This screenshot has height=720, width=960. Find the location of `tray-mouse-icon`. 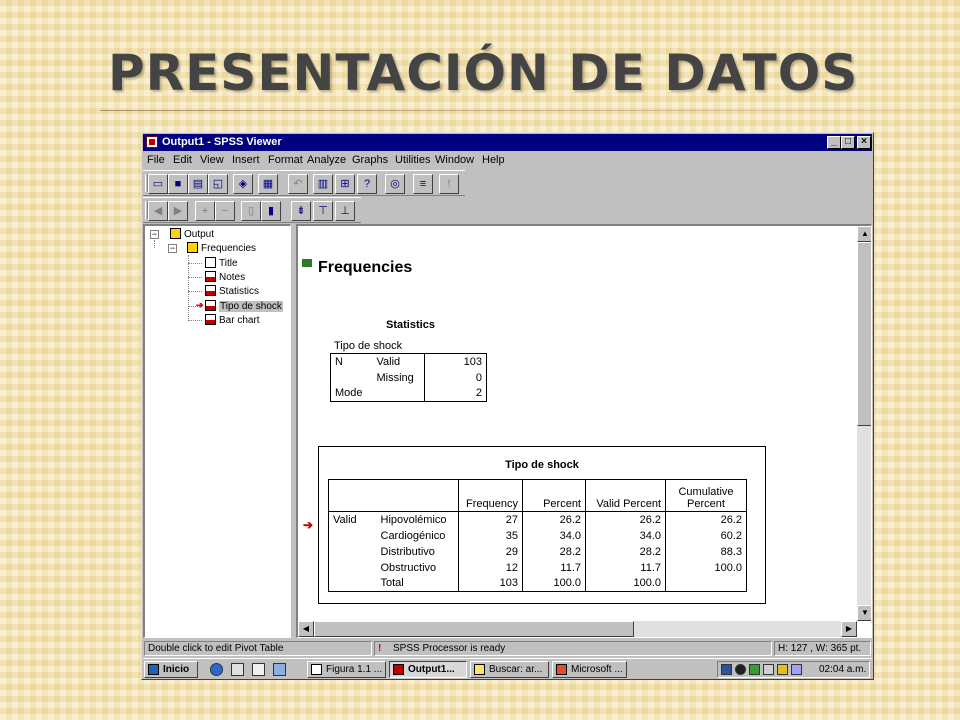

tray-mouse-icon is located at coordinates (796, 669).